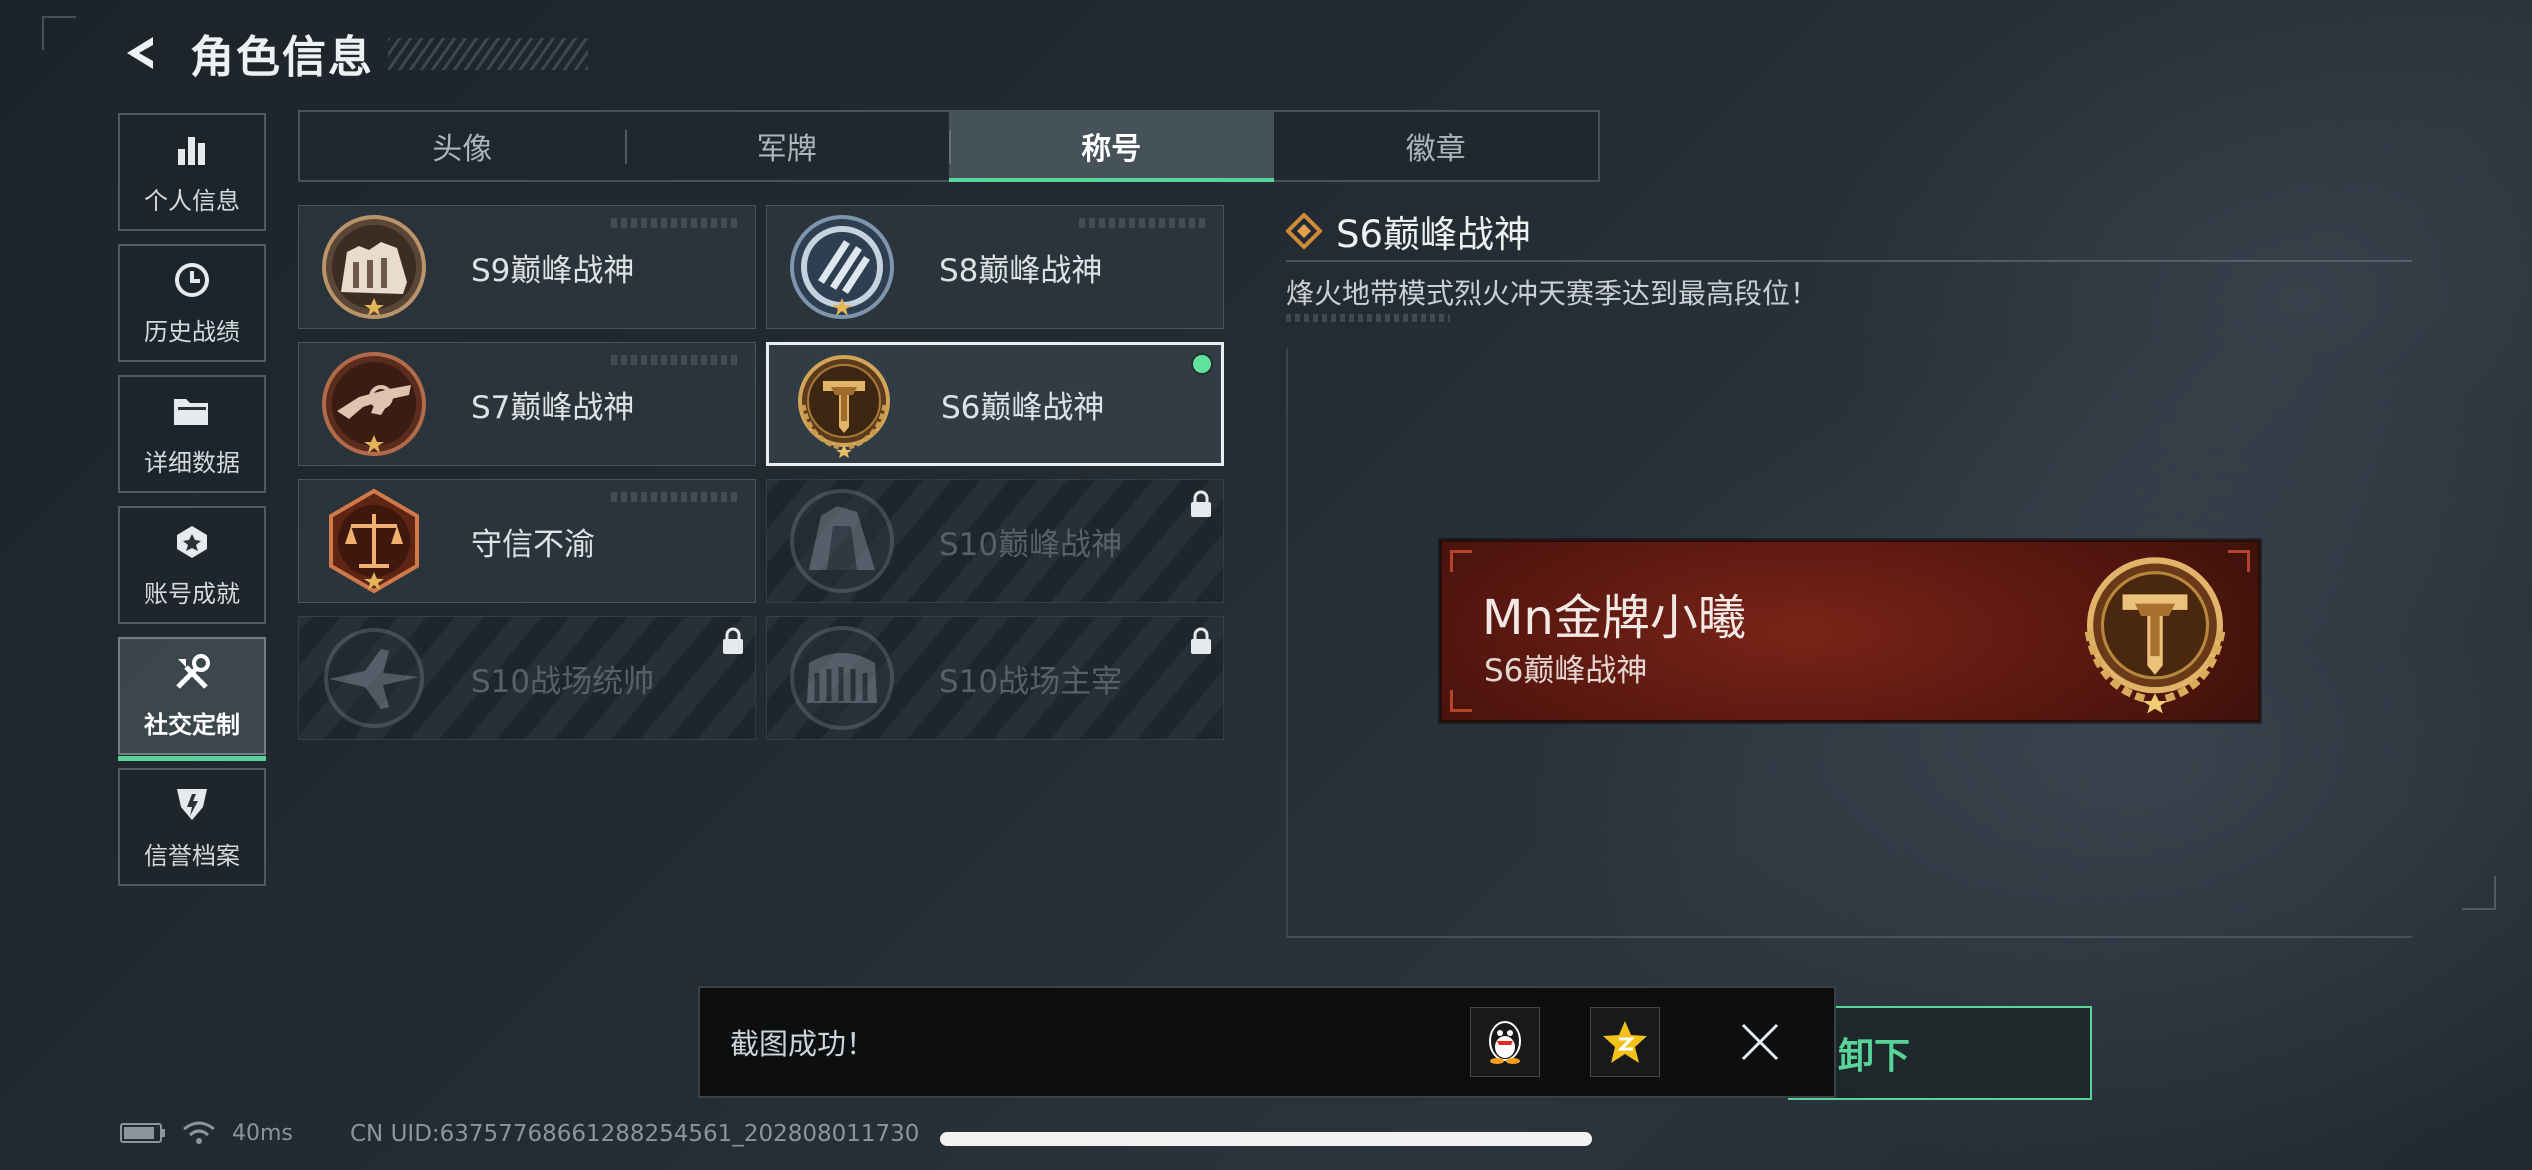  What do you see at coordinates (803, 1044) in the screenshot?
I see `toast-message: 截图成功！` at bounding box center [803, 1044].